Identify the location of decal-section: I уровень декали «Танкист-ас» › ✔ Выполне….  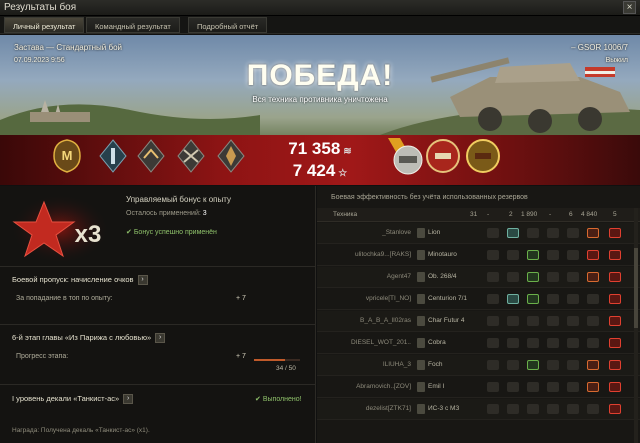
(158, 402).